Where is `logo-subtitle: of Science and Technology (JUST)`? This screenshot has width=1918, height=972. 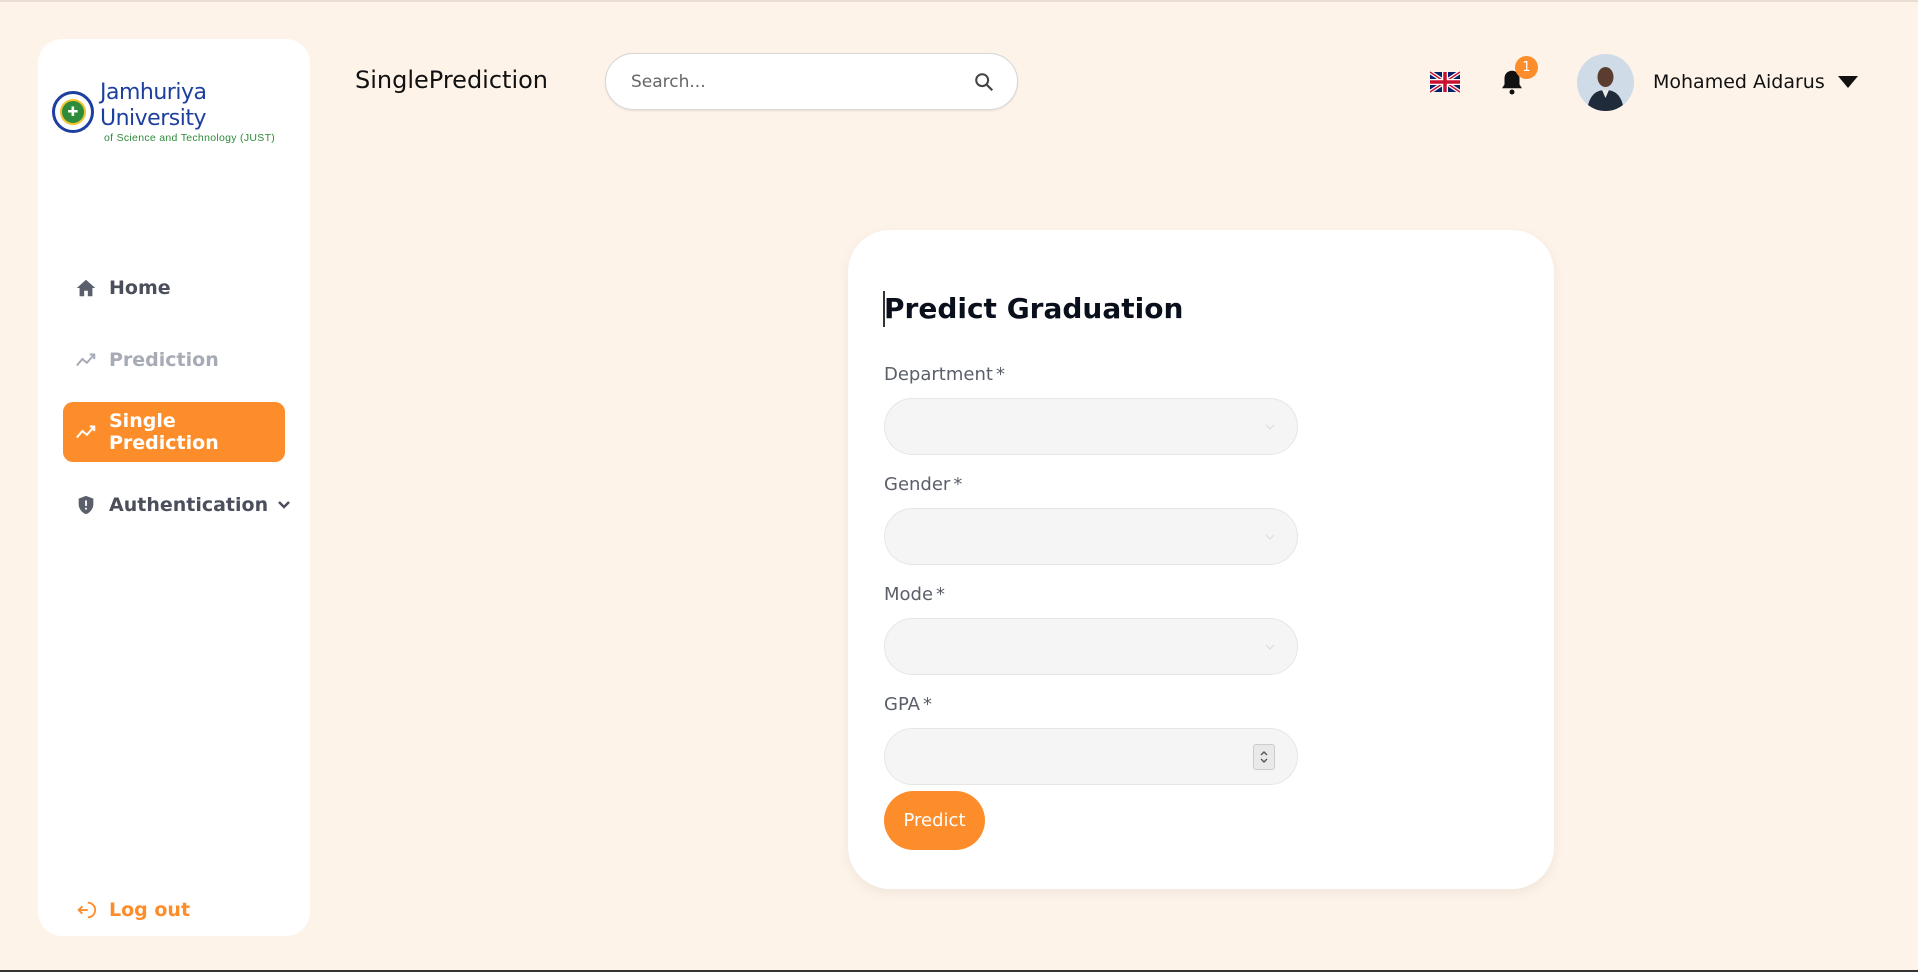 logo-subtitle: of Science and Technology (JUST) is located at coordinates (190, 137).